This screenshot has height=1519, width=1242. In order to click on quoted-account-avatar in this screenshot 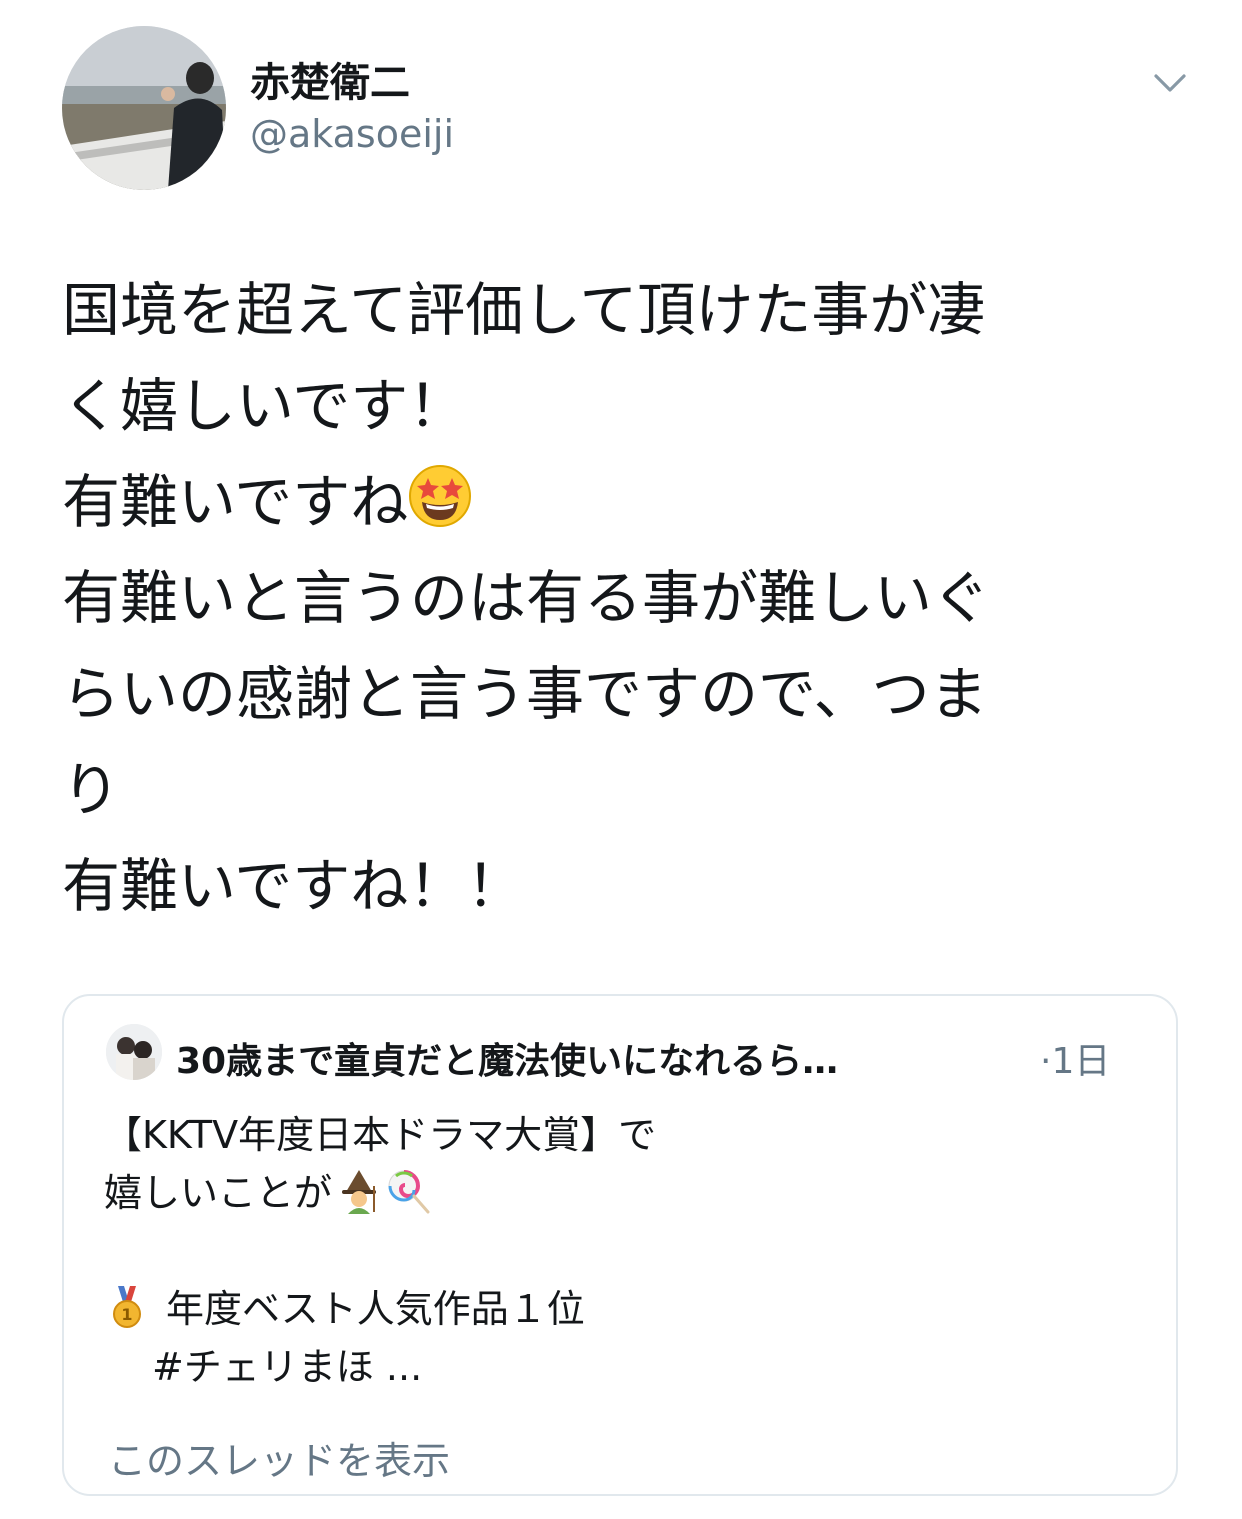, I will do `click(134, 1052)`.